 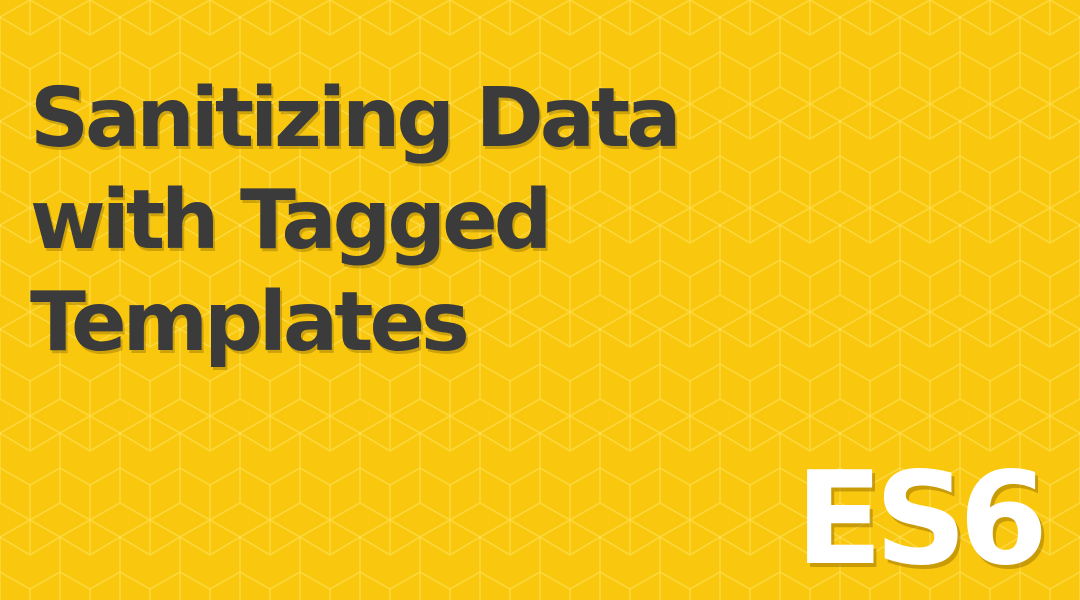 I want to click on title-line-2: with Tagged, so click(x=291, y=220).